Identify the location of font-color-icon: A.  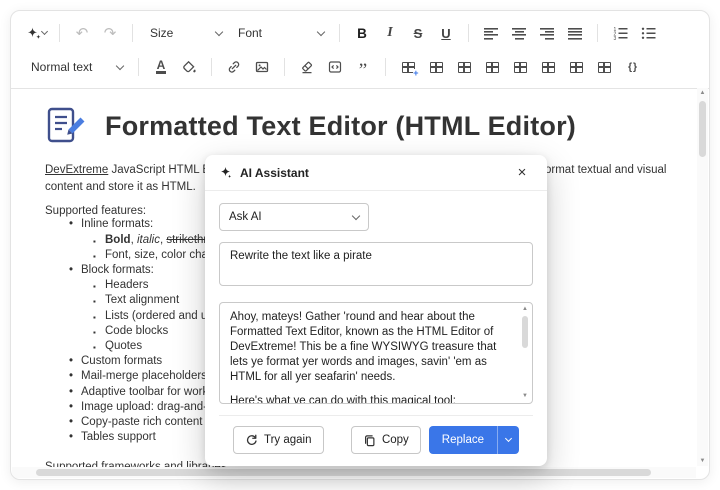
(161, 66).